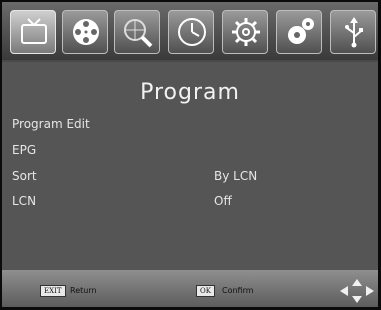  What do you see at coordinates (238, 290) in the screenshot?
I see `confirm-label: Confirm` at bounding box center [238, 290].